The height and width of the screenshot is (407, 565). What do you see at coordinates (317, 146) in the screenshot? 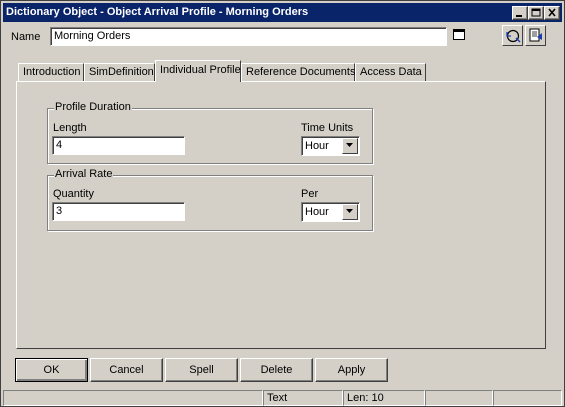
I see `time-units-value: Hour` at bounding box center [317, 146].